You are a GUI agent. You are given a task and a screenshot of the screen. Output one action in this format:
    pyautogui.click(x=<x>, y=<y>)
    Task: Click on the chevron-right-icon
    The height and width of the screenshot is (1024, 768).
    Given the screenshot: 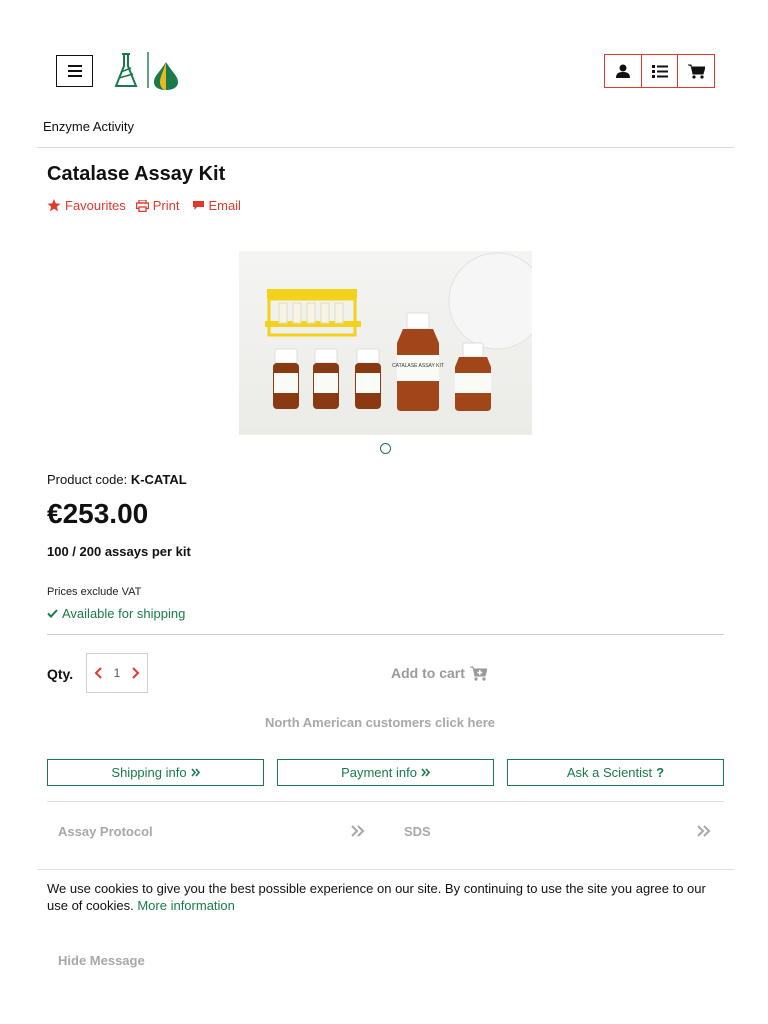 What is the action you would take?
    pyautogui.click(x=136, y=673)
    